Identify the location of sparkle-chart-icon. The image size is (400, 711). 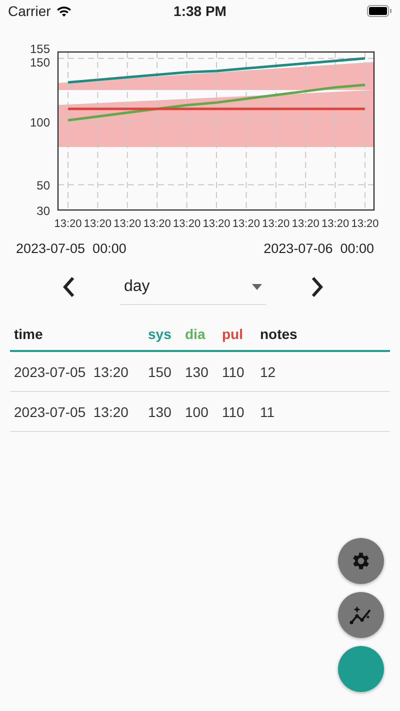
(361, 615).